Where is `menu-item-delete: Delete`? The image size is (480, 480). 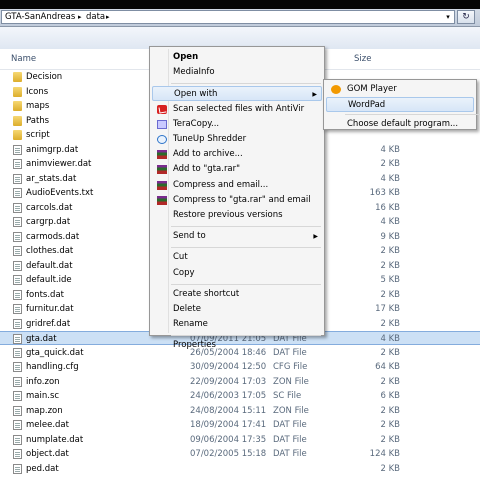
menu-item-delete: Delete is located at coordinates (237, 309).